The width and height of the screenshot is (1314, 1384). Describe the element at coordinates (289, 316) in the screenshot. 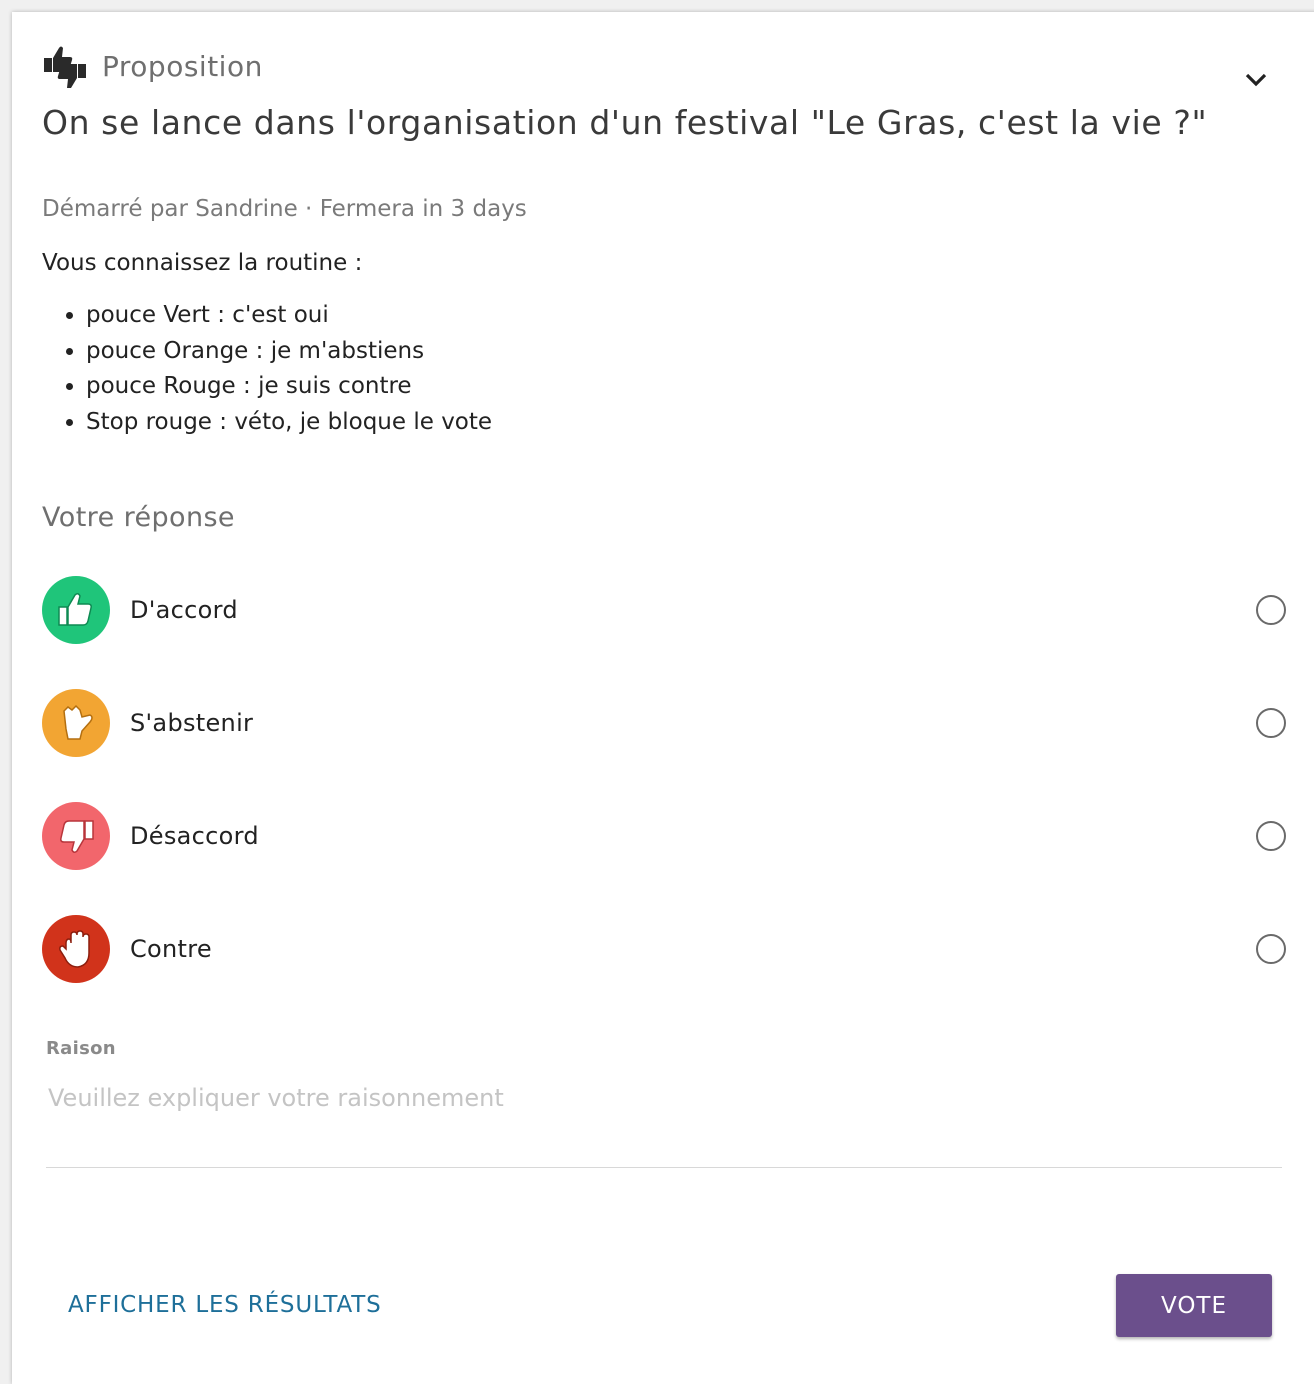

I see `list-item: pouce Vert : c'est oui` at that location.